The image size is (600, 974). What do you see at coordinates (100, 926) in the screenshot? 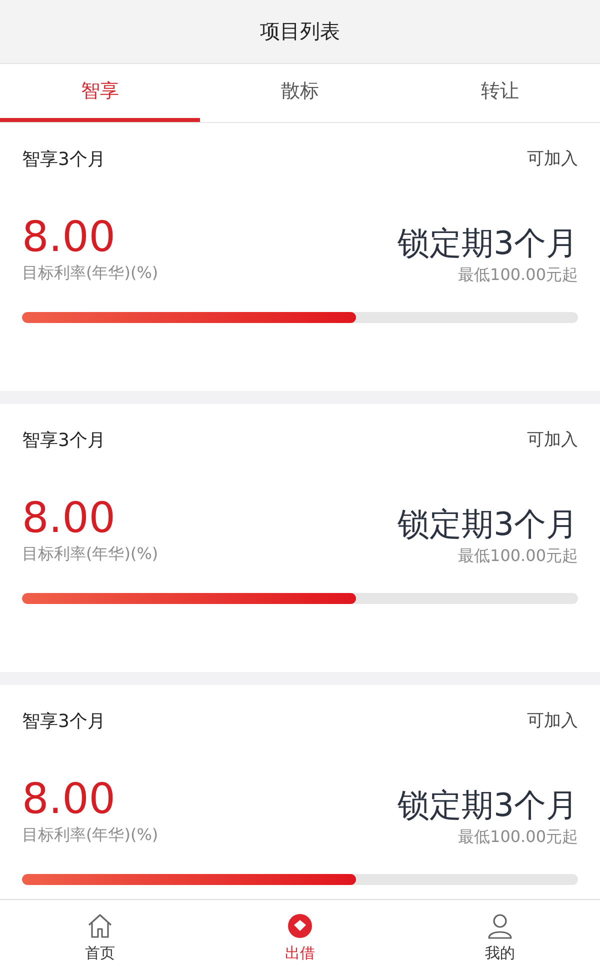
I see `home-icon` at bounding box center [100, 926].